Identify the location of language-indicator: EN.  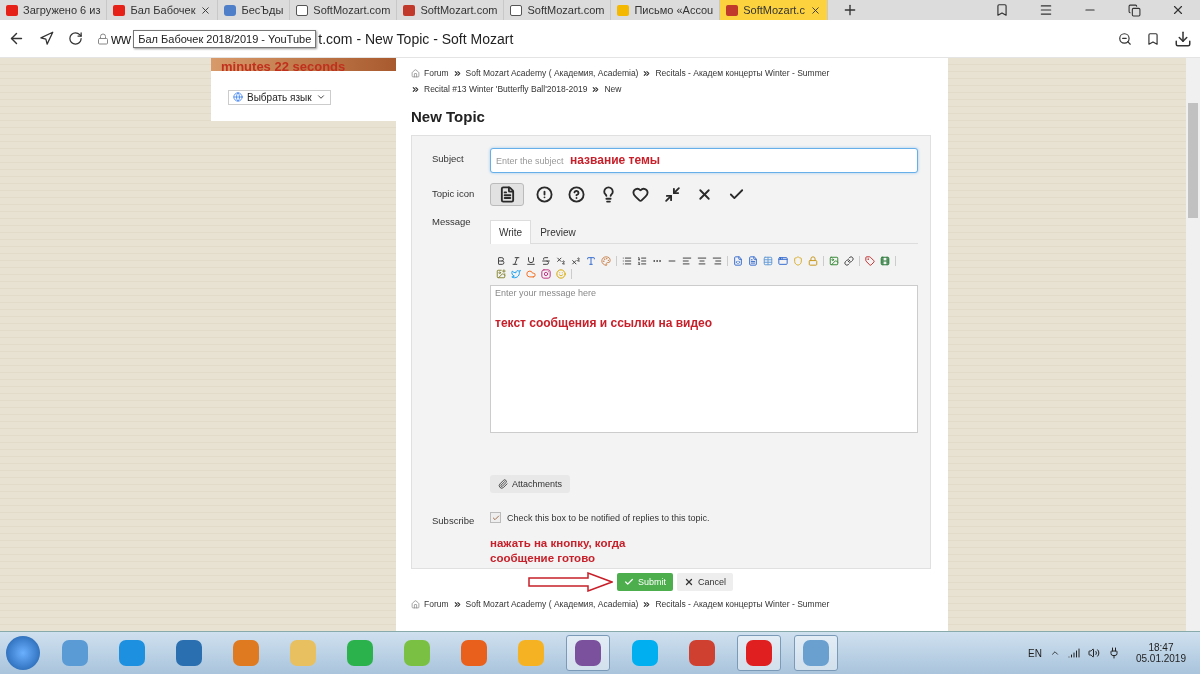
(1035, 653).